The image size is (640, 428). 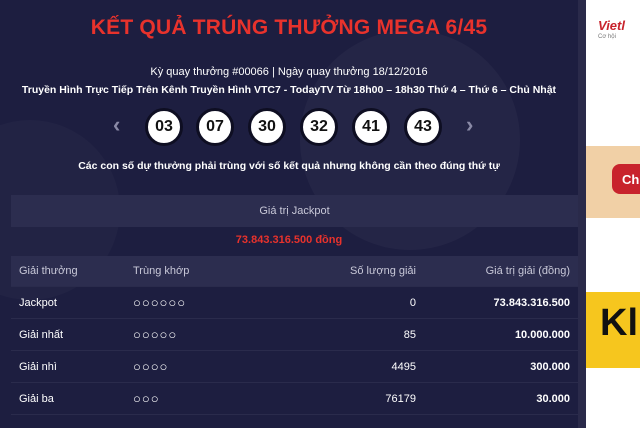 What do you see at coordinates (161, 271) in the screenshot?
I see `col-header-match: Trùng khớp` at bounding box center [161, 271].